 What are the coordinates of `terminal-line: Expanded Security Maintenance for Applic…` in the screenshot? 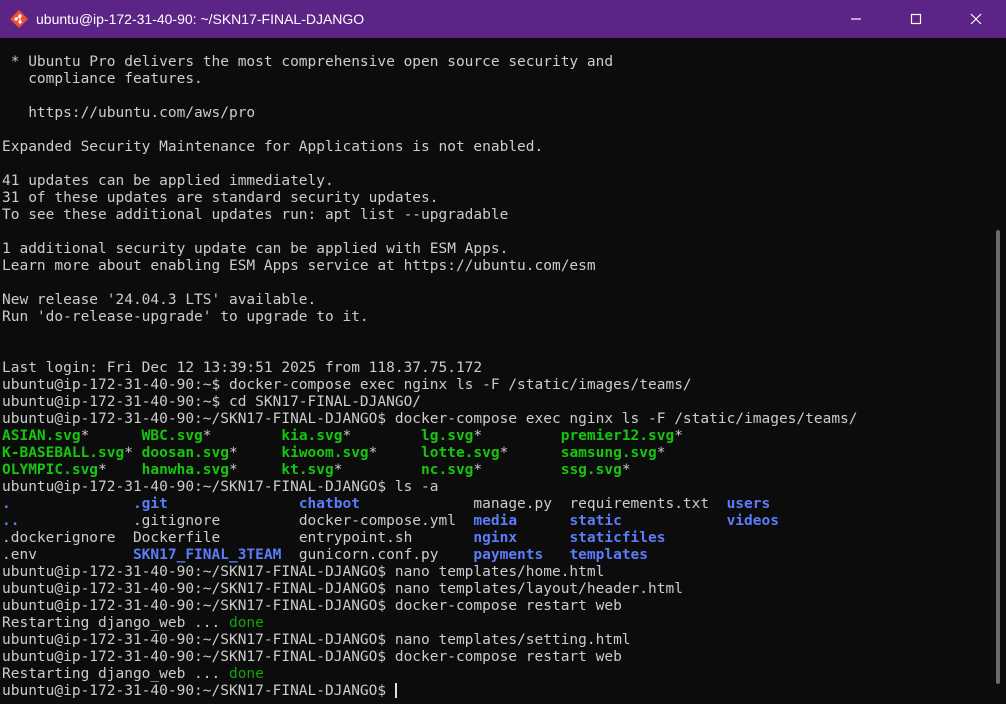 It's located at (492, 147).